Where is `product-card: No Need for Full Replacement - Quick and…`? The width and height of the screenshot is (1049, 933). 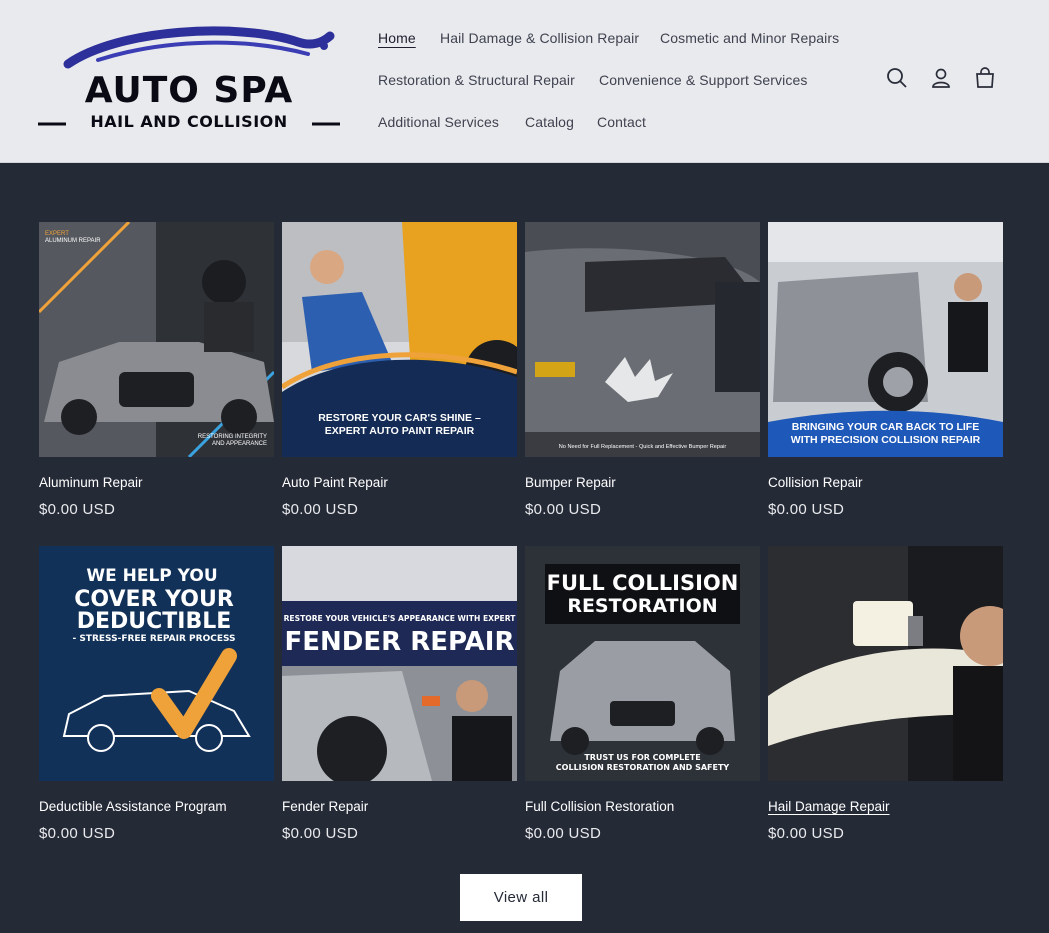
product-card: No Need for Full Replacement - Quick and… is located at coordinates (642, 370).